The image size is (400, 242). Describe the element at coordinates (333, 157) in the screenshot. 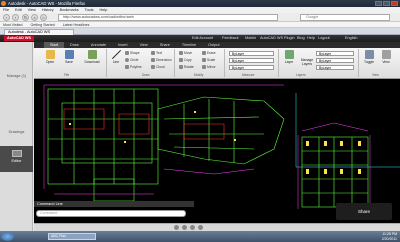

I see `elevation-windows` at that location.